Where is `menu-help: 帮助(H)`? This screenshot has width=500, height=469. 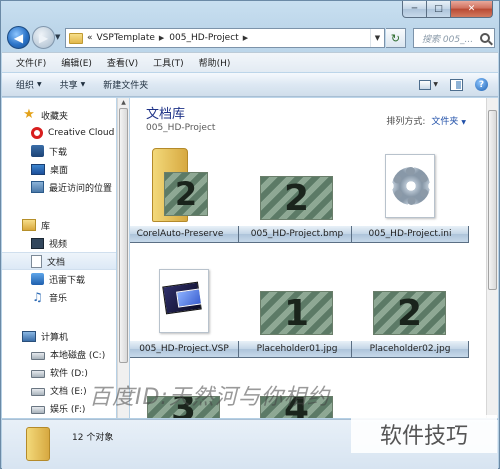 menu-help: 帮助(H) is located at coordinates (215, 62).